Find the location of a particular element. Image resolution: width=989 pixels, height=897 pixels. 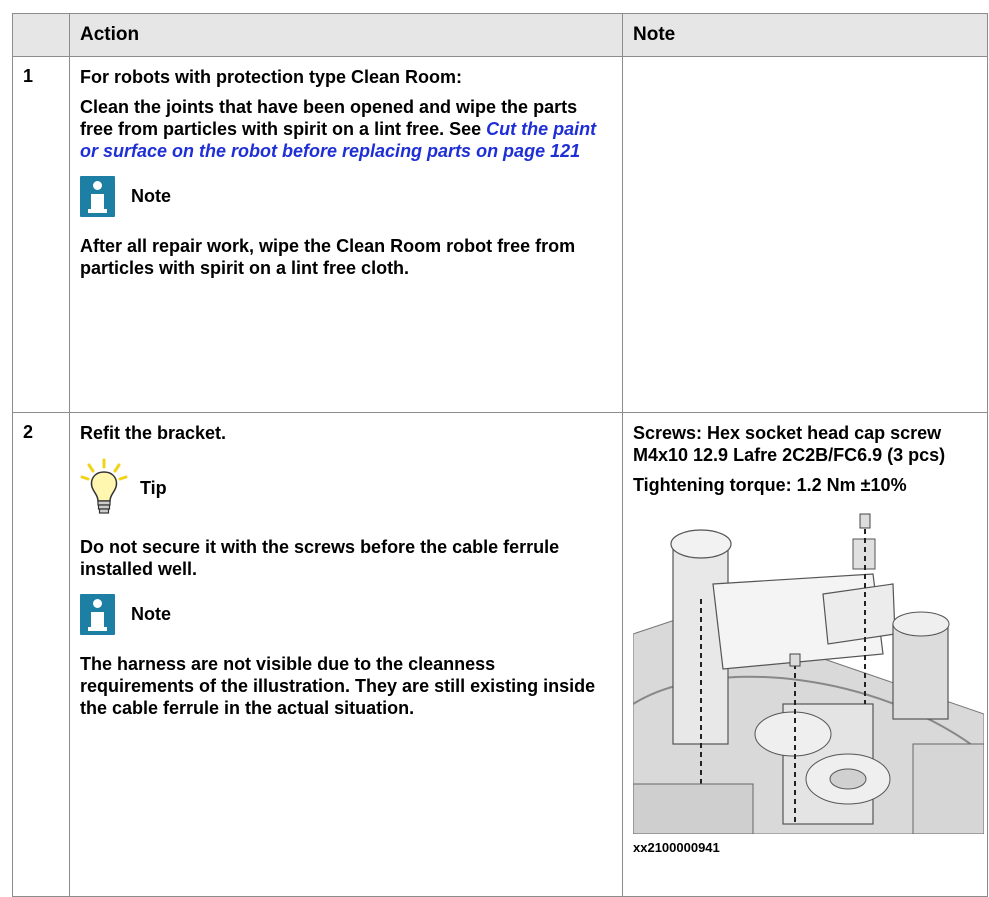

action-title: Refit the bracket. is located at coordinates (153, 433).